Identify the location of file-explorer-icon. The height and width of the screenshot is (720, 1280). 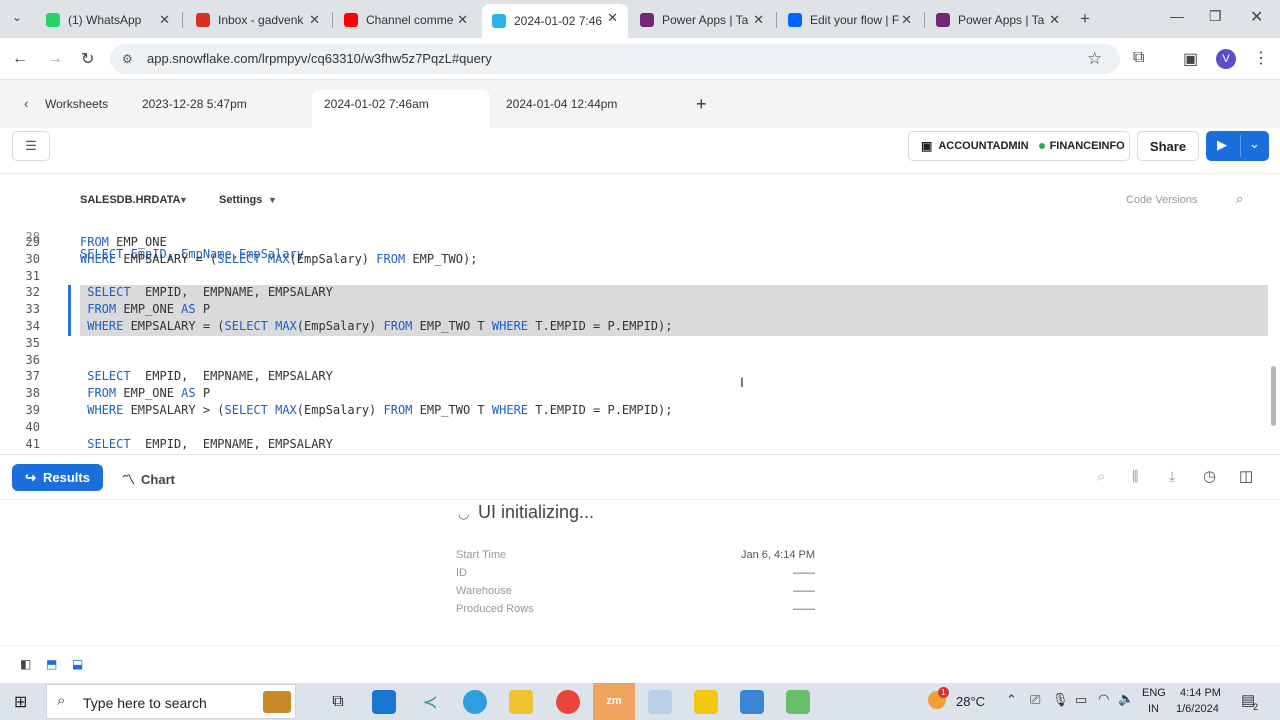
(521, 702).